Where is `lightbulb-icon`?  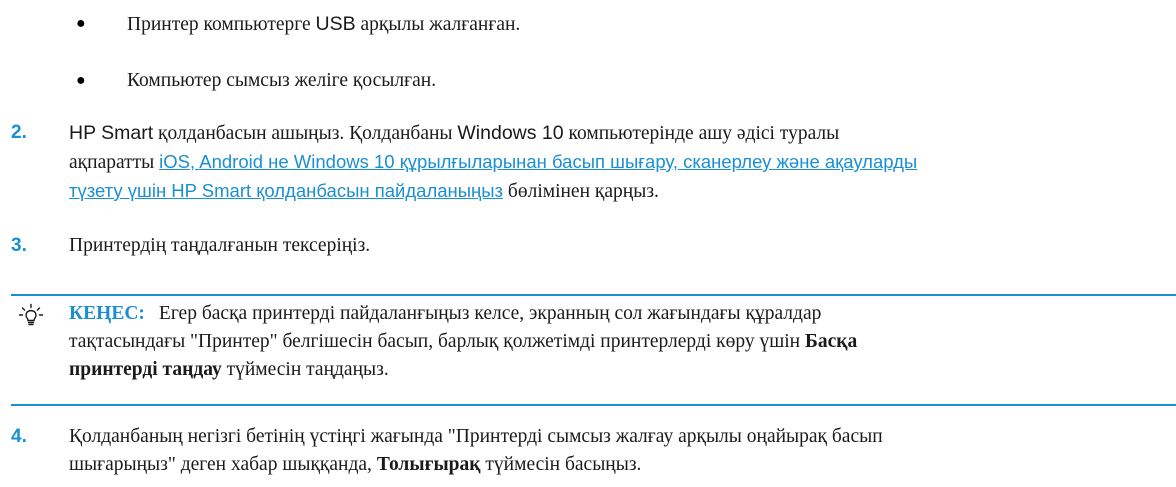 lightbulb-icon is located at coordinates (31, 314).